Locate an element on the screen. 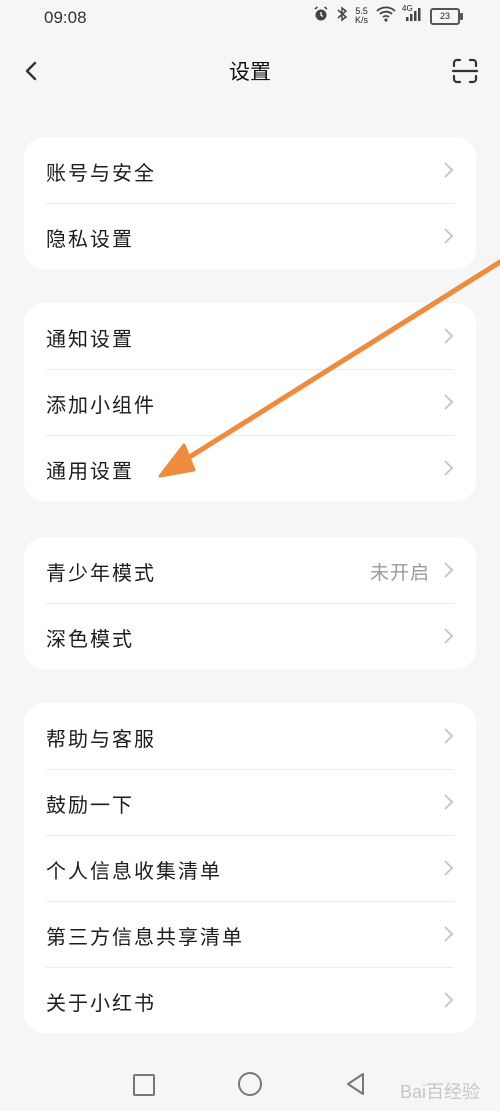  settings-item-encourage: 鼓励一下 is located at coordinates (250, 802).